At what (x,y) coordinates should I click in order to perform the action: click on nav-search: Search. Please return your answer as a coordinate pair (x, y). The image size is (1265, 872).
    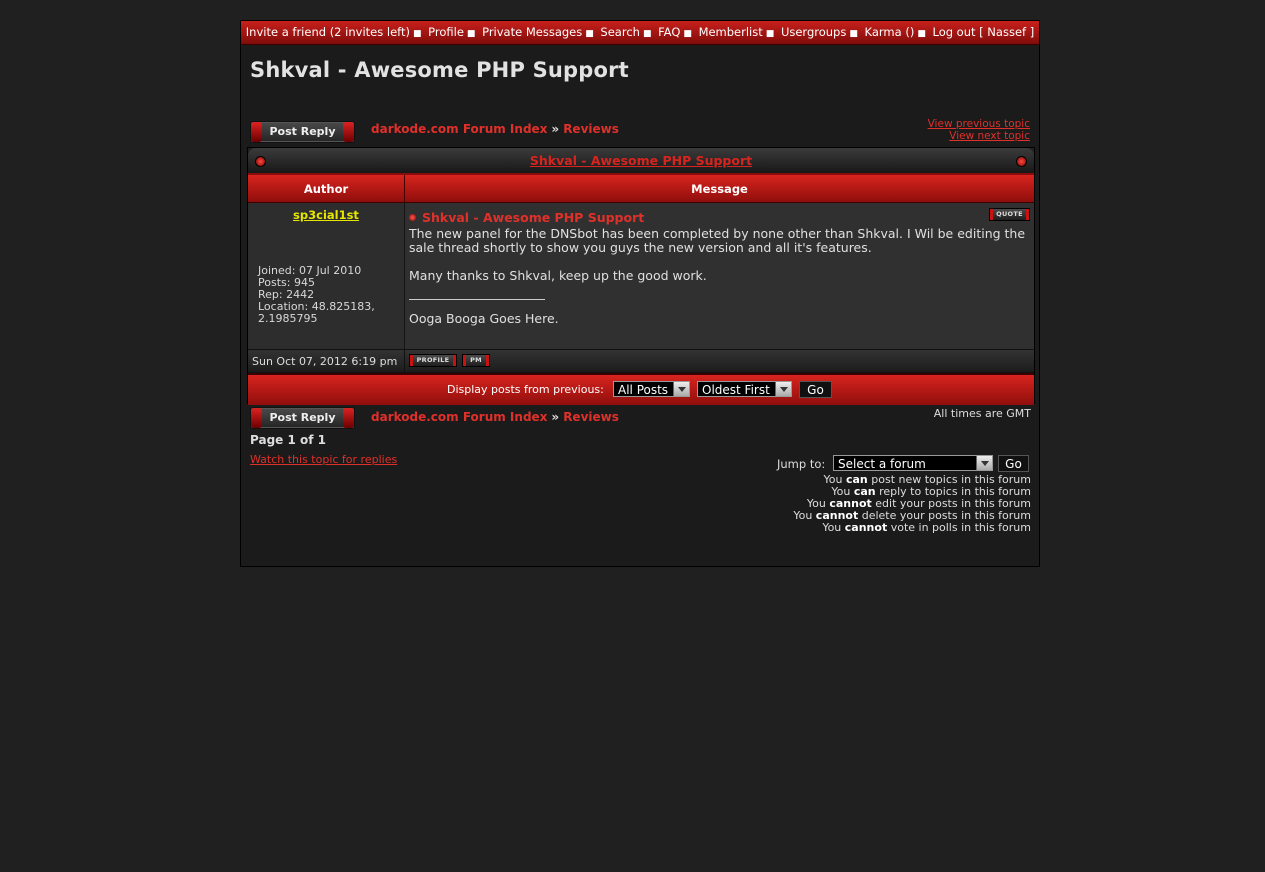
    Looking at the image, I should click on (620, 32).